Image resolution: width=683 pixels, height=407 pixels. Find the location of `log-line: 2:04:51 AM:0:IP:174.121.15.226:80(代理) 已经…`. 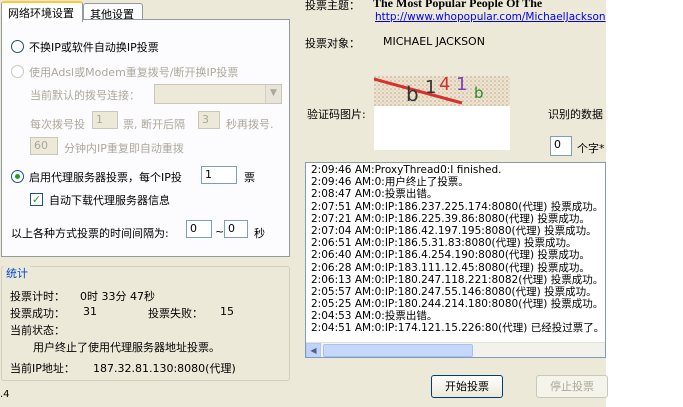

log-line: 2:04:51 AM:0:IP:174.121.15.226:80(代理) 已经… is located at coordinates (458, 328).